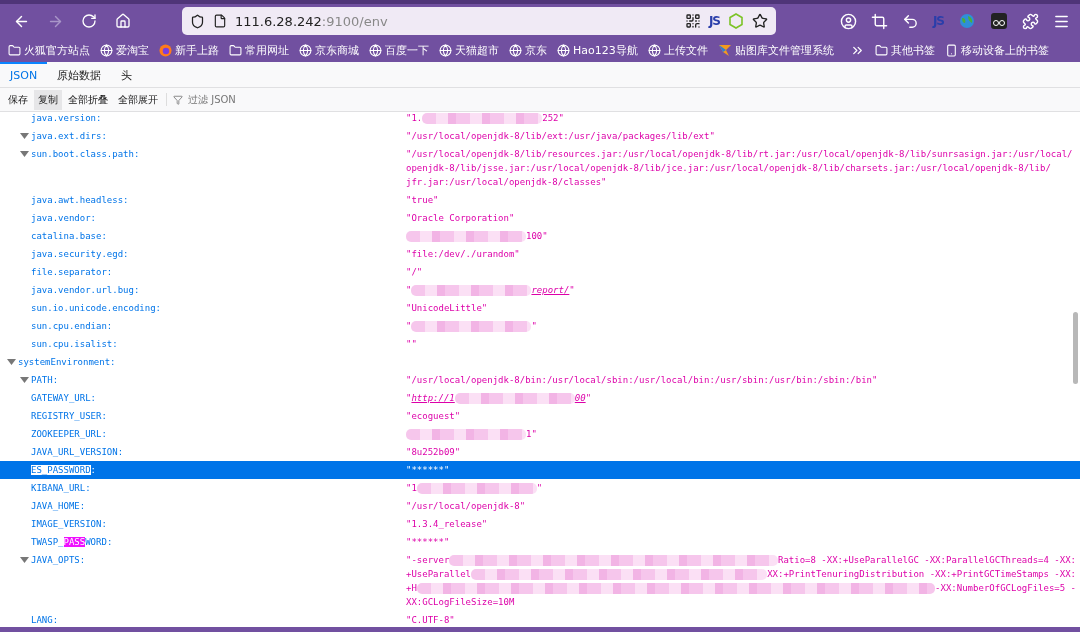 The height and width of the screenshot is (632, 1080). Describe the element at coordinates (642, 380) in the screenshot. I see `json-value: "/usr/local/openjdk-8/bin:/usr/local/sbin:/usr/local/bin:/usr/sbin:/usr/bin:/sbin:/bin"` at that location.